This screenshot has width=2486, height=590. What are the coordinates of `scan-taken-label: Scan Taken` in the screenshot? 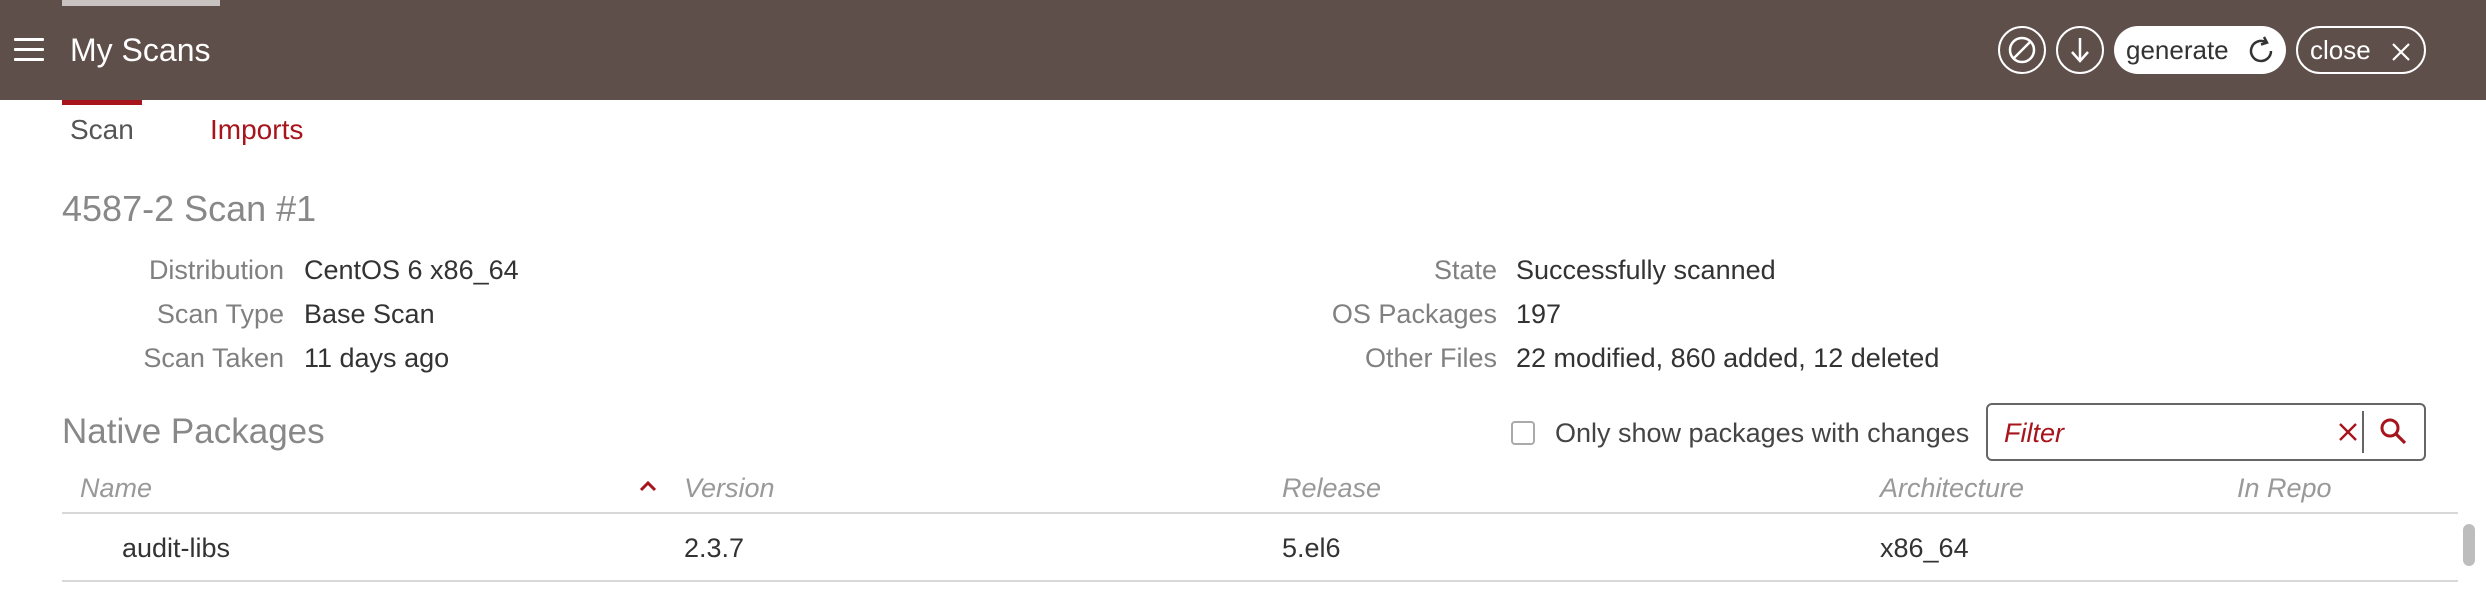 It's located at (213, 358).